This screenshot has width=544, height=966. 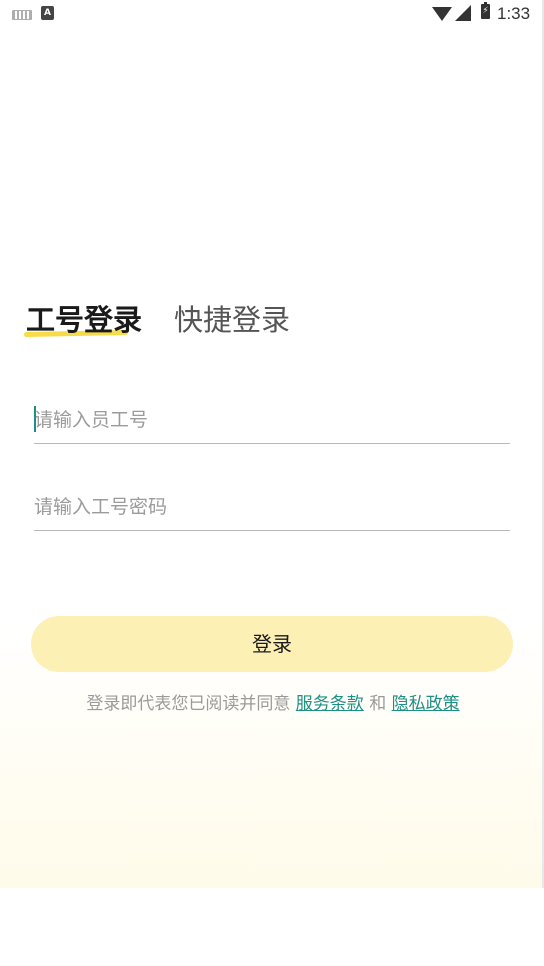 I want to click on password-input, so click(x=272, y=507).